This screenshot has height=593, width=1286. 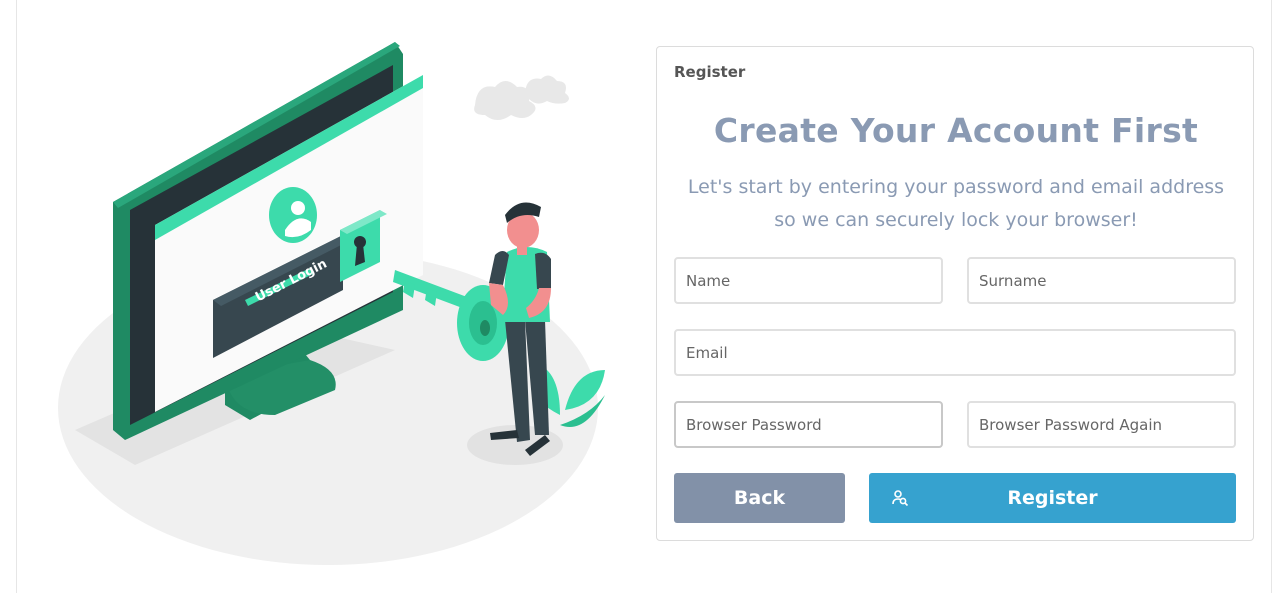 I want to click on page-title: Create Your Account First, so click(x=956, y=130).